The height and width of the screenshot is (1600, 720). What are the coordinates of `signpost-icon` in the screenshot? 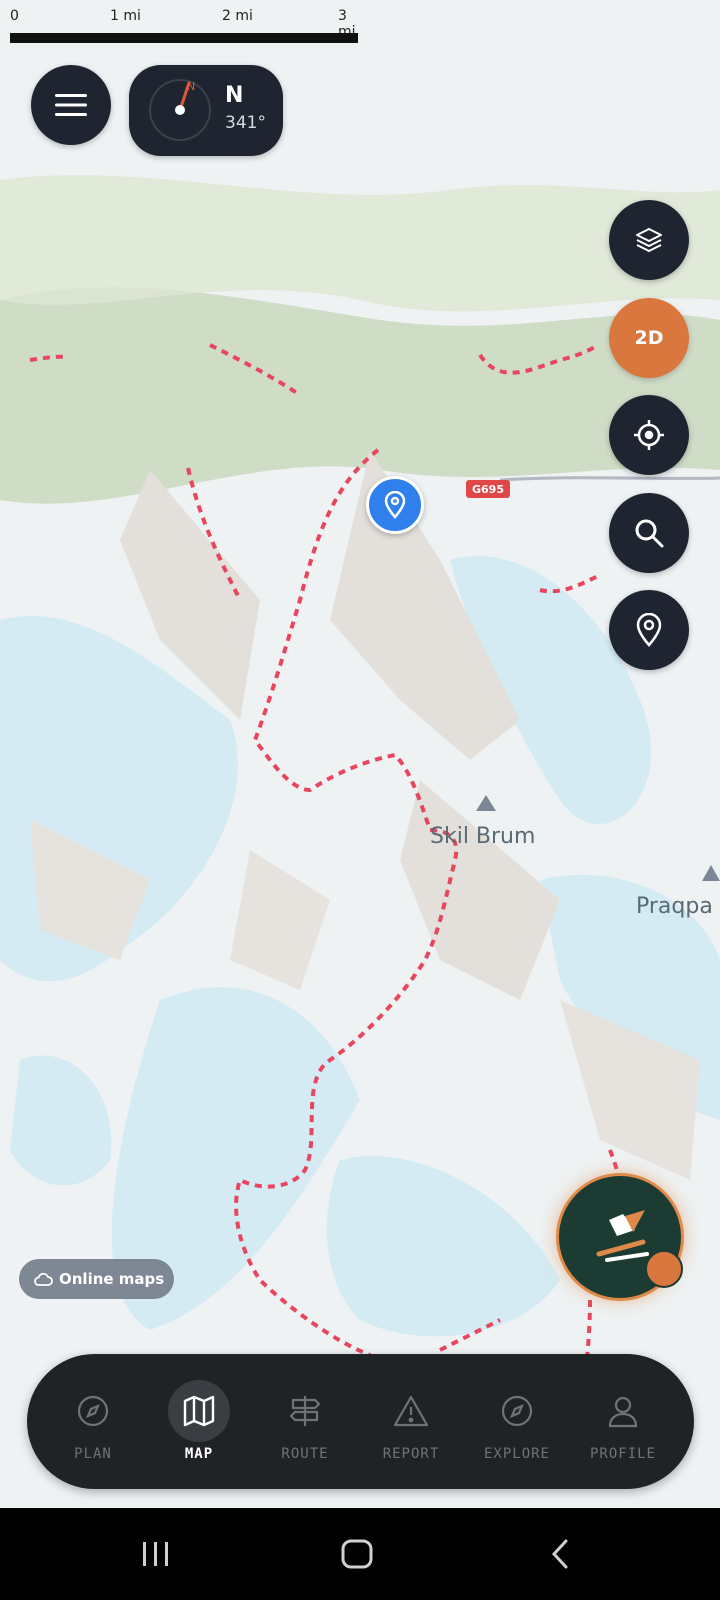 It's located at (305, 1411).